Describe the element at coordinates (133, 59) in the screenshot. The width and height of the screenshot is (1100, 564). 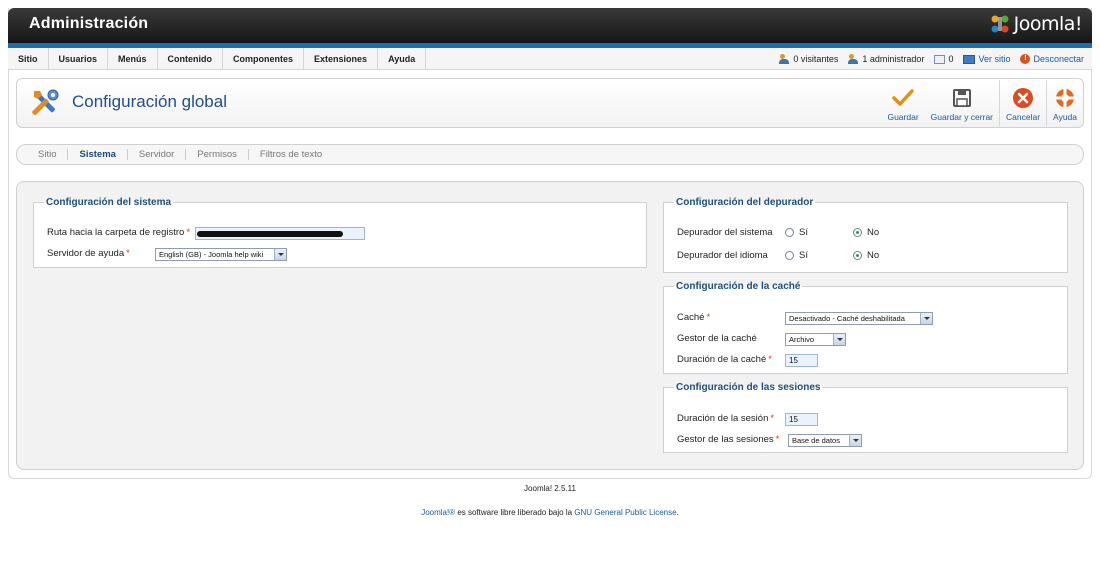
I see `menu-item-menus: Menús` at that location.